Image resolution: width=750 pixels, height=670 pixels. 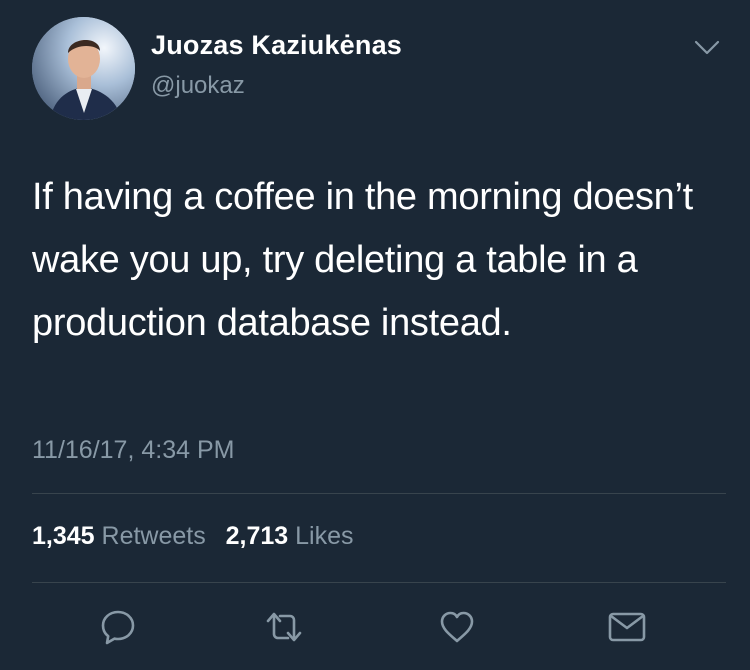 I want to click on tweet-timestamp: 11/16/17, 4:34 PM, so click(x=133, y=450).